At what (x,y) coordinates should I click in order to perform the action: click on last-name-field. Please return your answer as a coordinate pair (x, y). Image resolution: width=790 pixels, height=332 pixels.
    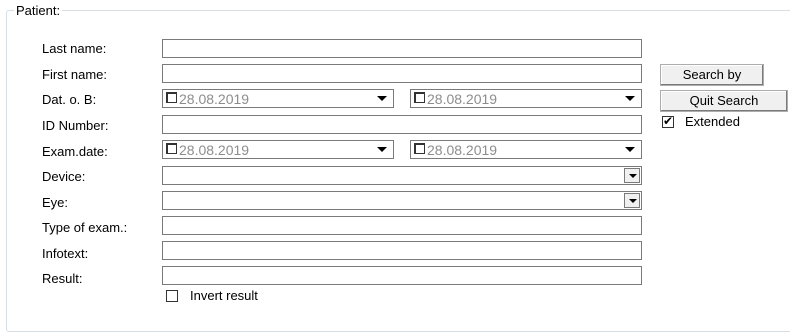
    Looking at the image, I should click on (402, 48).